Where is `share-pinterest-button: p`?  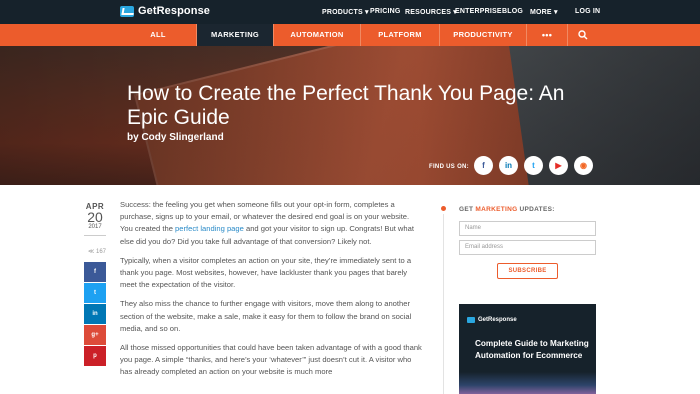 share-pinterest-button: p is located at coordinates (95, 356).